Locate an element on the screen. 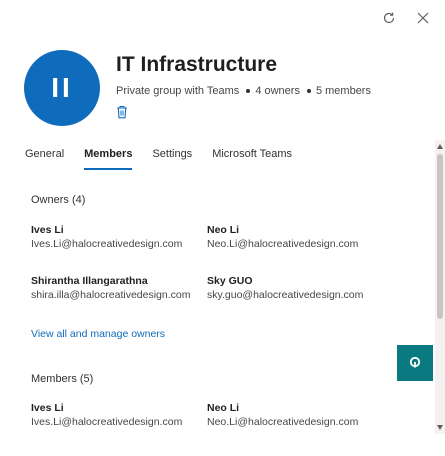  panel-actions is located at coordinates (406, 18).